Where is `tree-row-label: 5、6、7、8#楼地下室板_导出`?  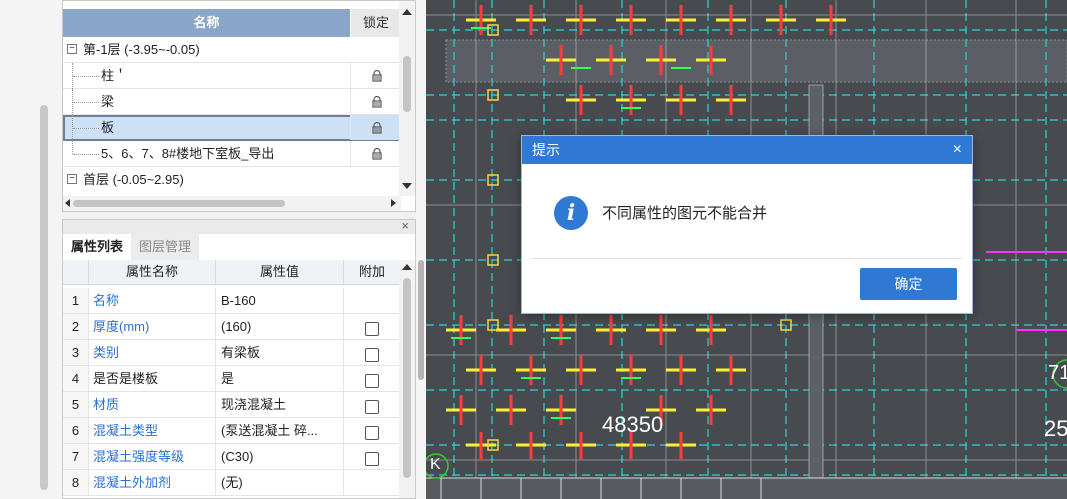 tree-row-label: 5、6、7、8#楼地下室板_导出 is located at coordinates (188, 153).